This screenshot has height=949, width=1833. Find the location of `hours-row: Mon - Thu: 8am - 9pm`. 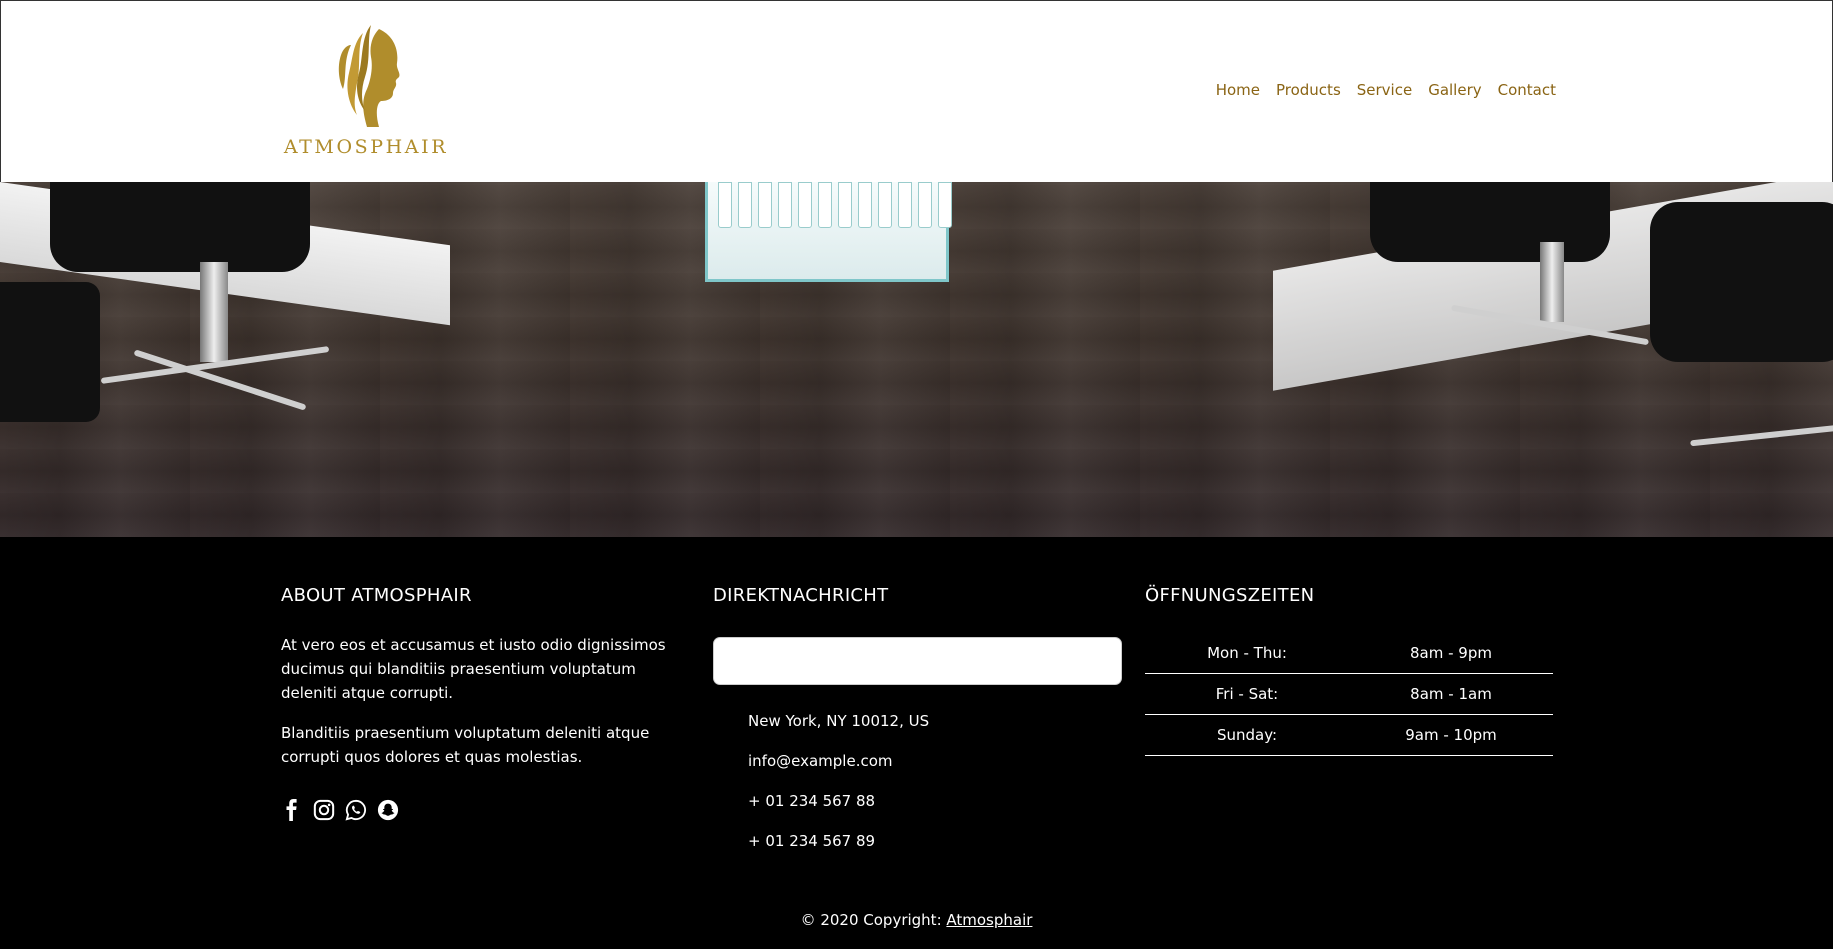

hours-row: Mon - Thu: 8am - 9pm is located at coordinates (1349, 653).